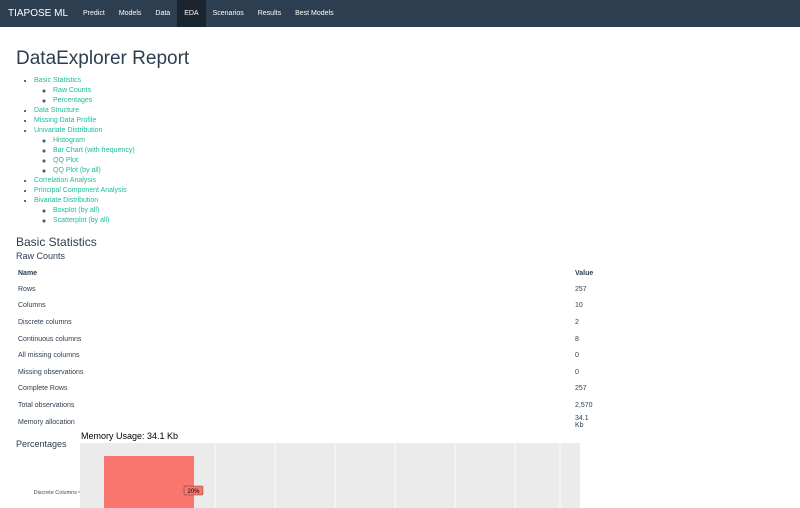 This screenshot has height=508, width=800. What do you see at coordinates (103, 58) in the screenshot?
I see `report-title: DataExplorer Report` at bounding box center [103, 58].